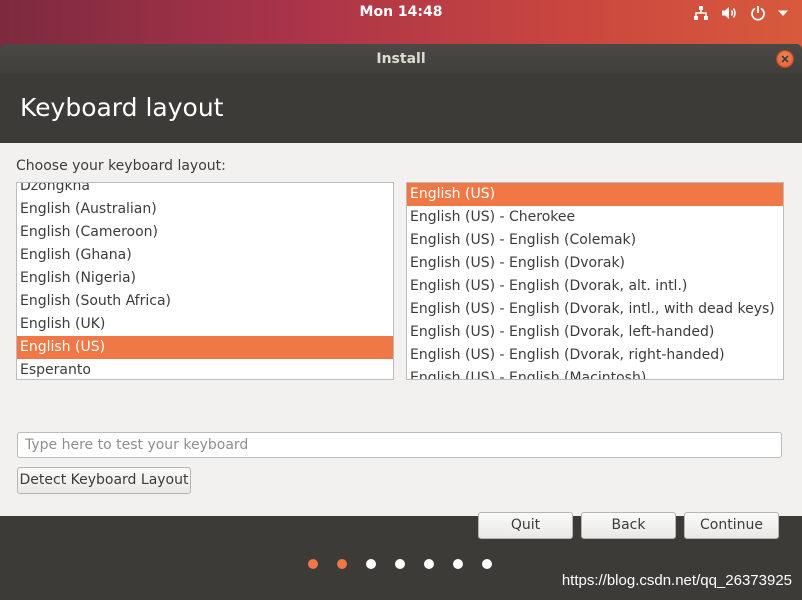  What do you see at coordinates (729, 13) in the screenshot?
I see `volume-icon` at bounding box center [729, 13].